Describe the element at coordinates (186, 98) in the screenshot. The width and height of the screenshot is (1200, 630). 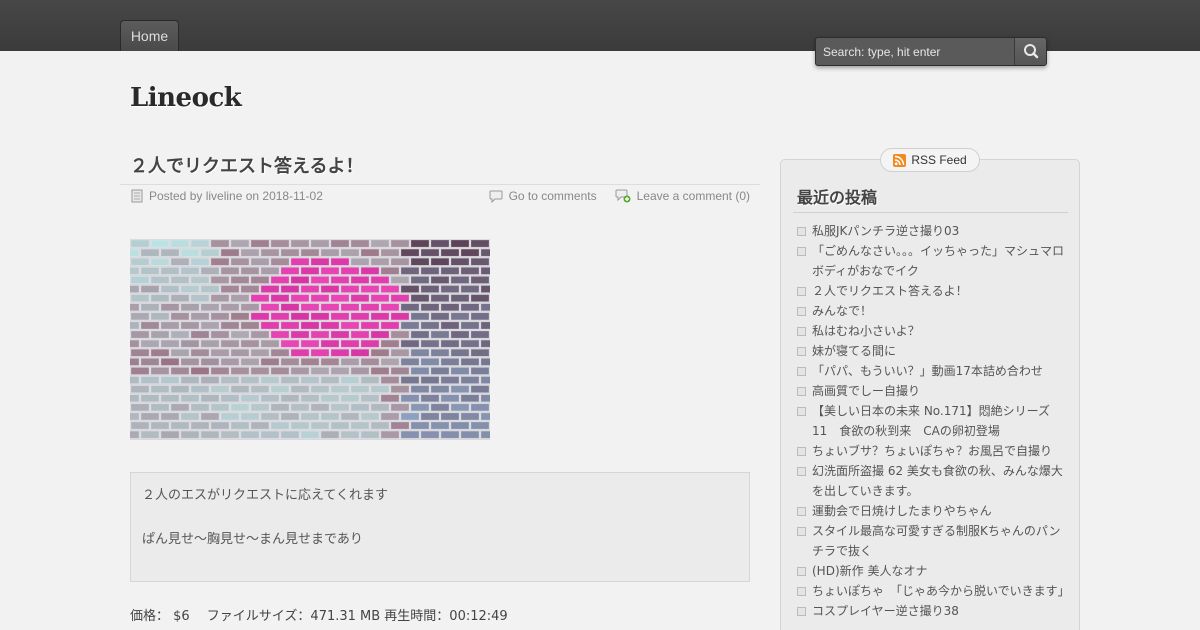
I see `site-title: Lineock` at that location.